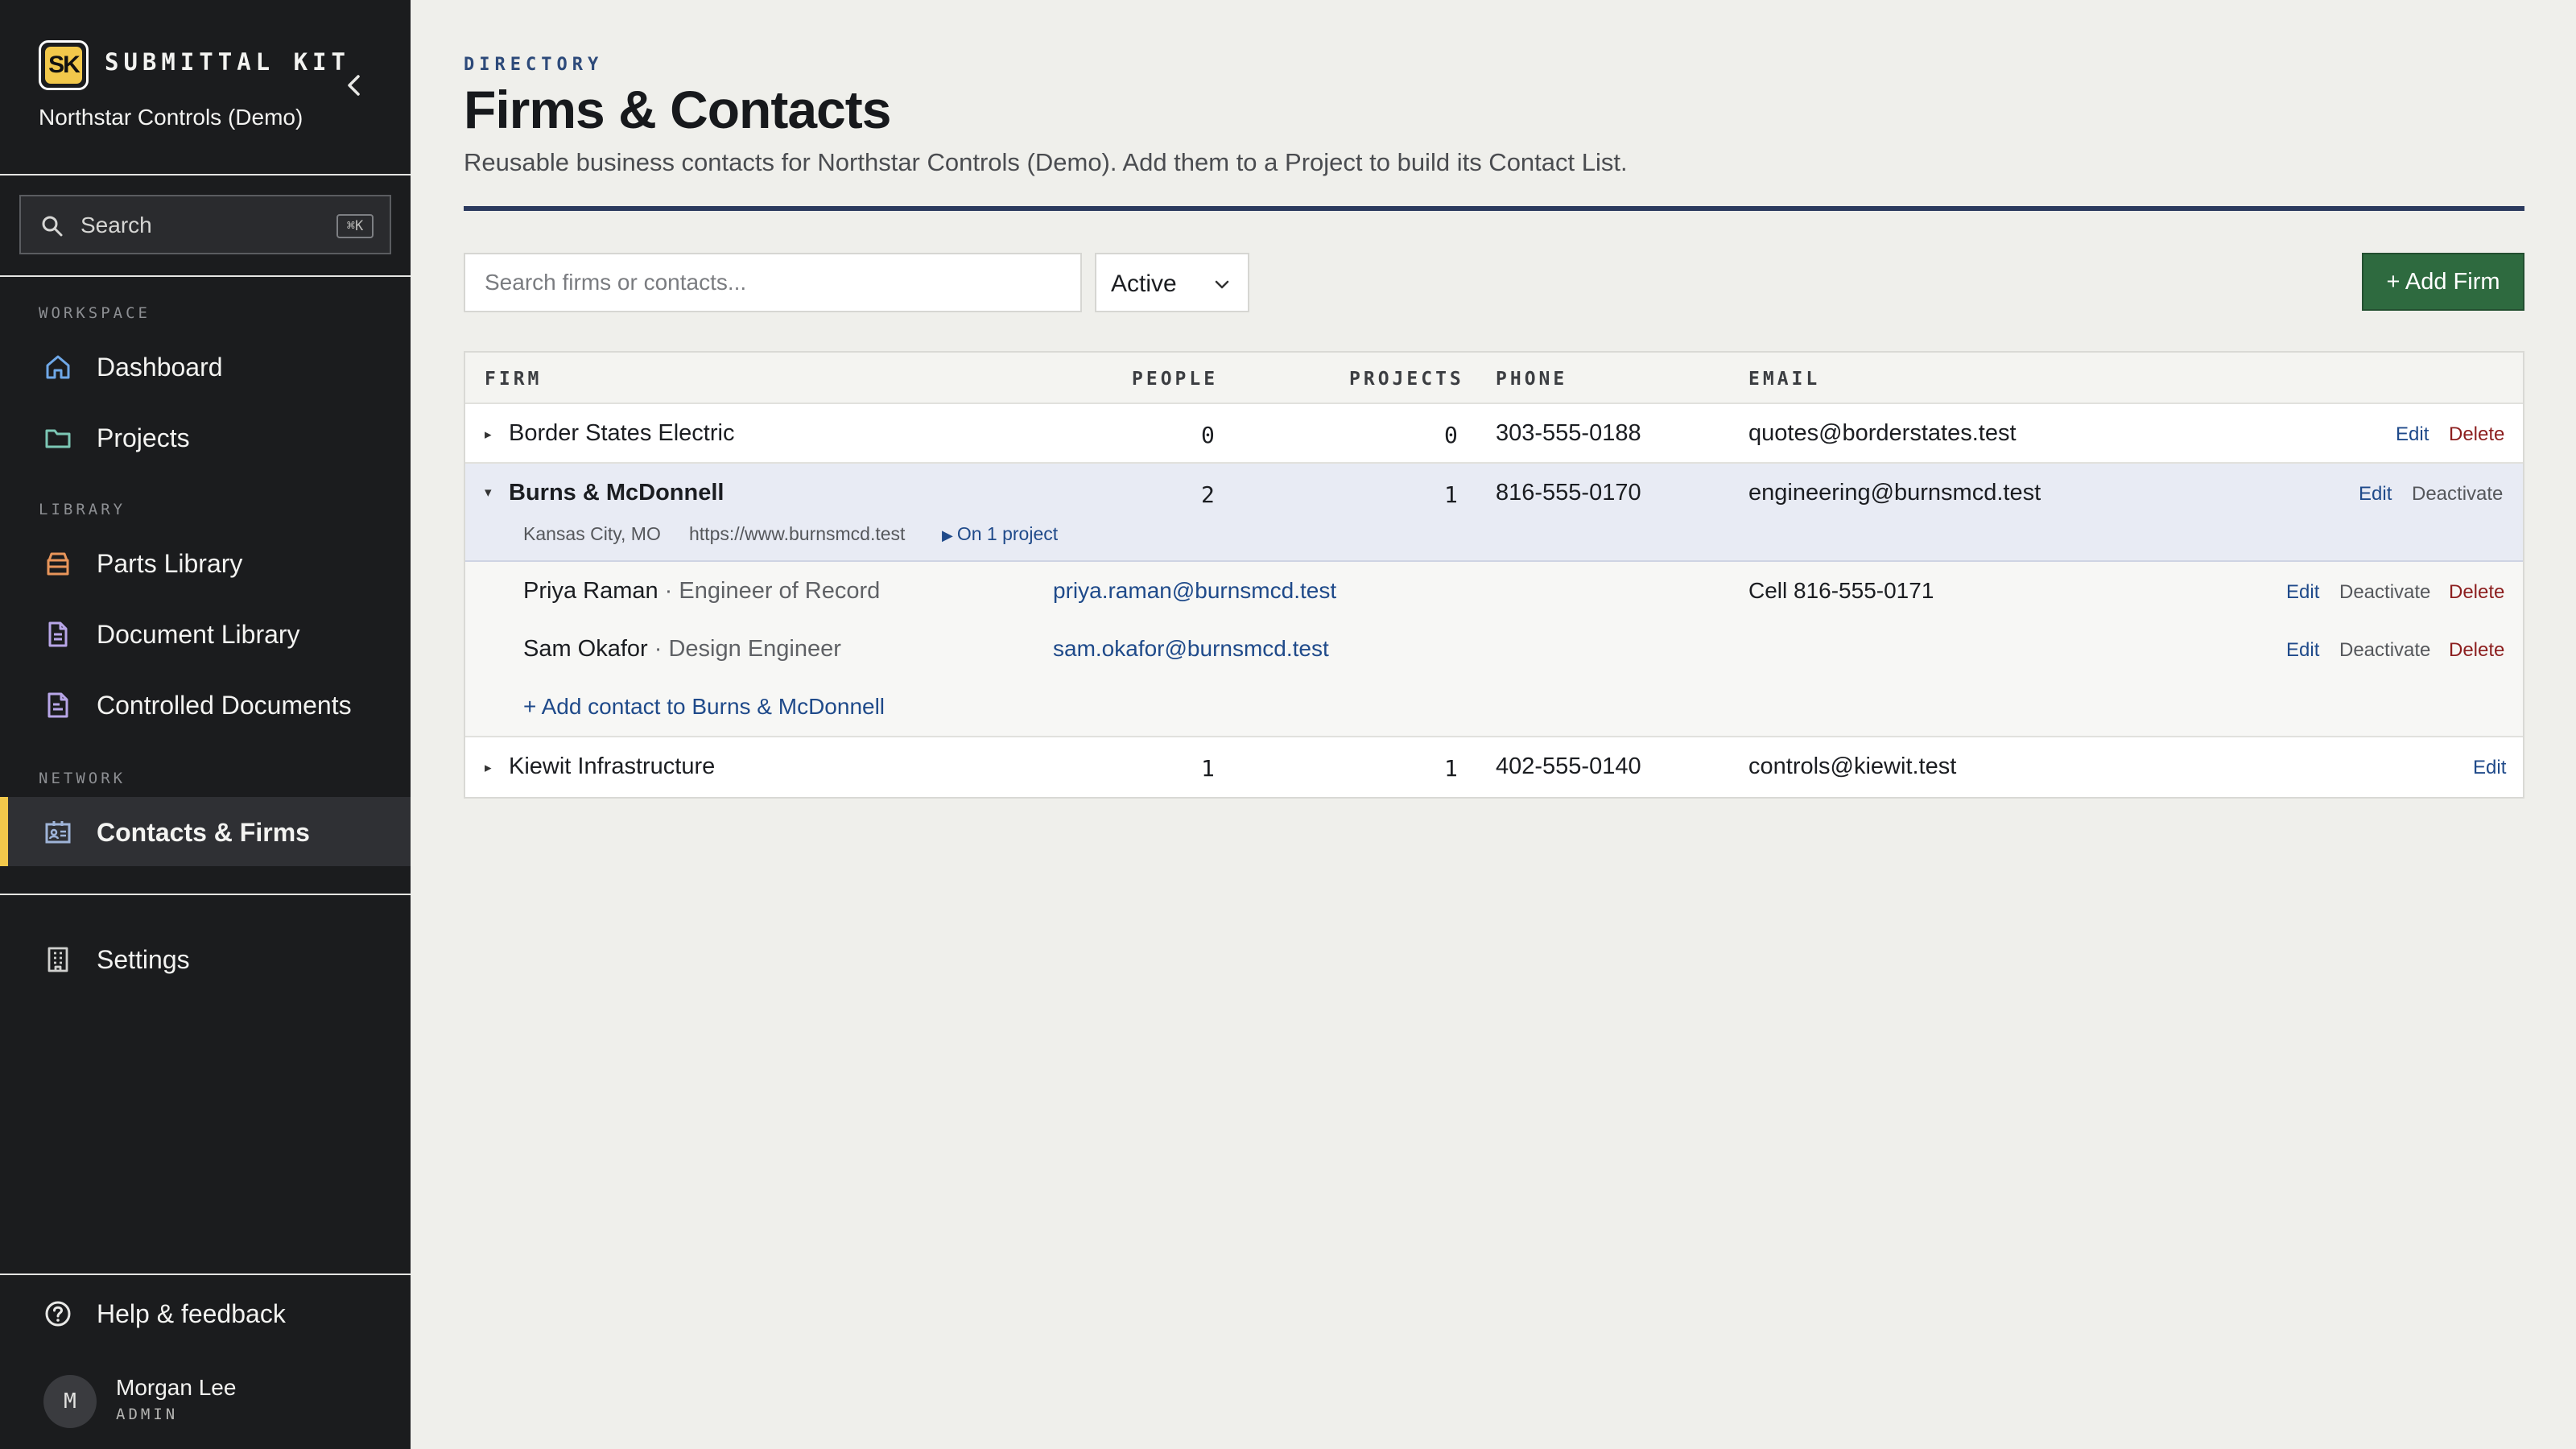 Image resolution: width=2576 pixels, height=1449 pixels. I want to click on firm-location: Kansas City, MO, so click(592, 533).